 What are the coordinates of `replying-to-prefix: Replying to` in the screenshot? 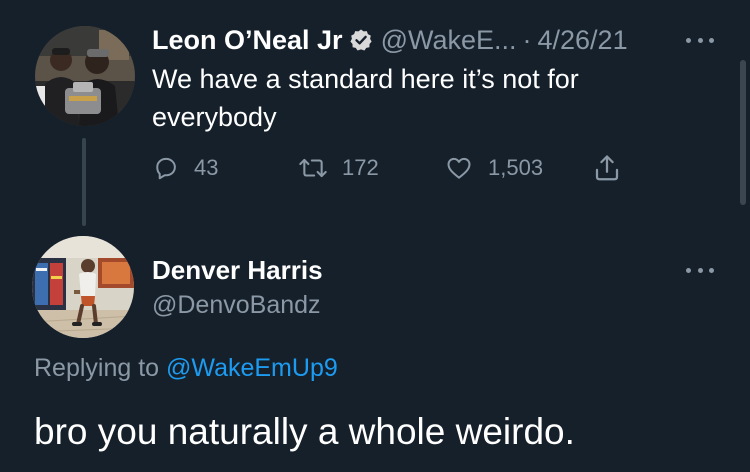 It's located at (100, 368).